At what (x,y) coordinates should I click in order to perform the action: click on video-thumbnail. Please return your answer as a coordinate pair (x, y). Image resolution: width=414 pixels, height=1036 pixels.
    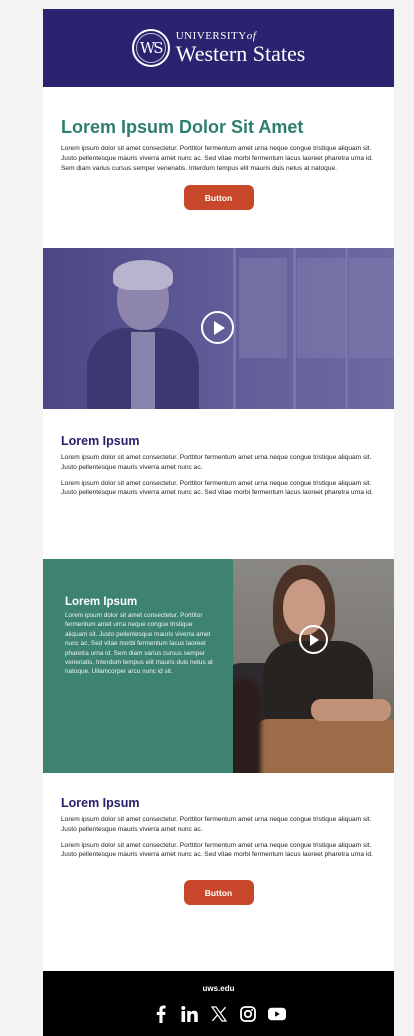
    Looking at the image, I should click on (218, 328).